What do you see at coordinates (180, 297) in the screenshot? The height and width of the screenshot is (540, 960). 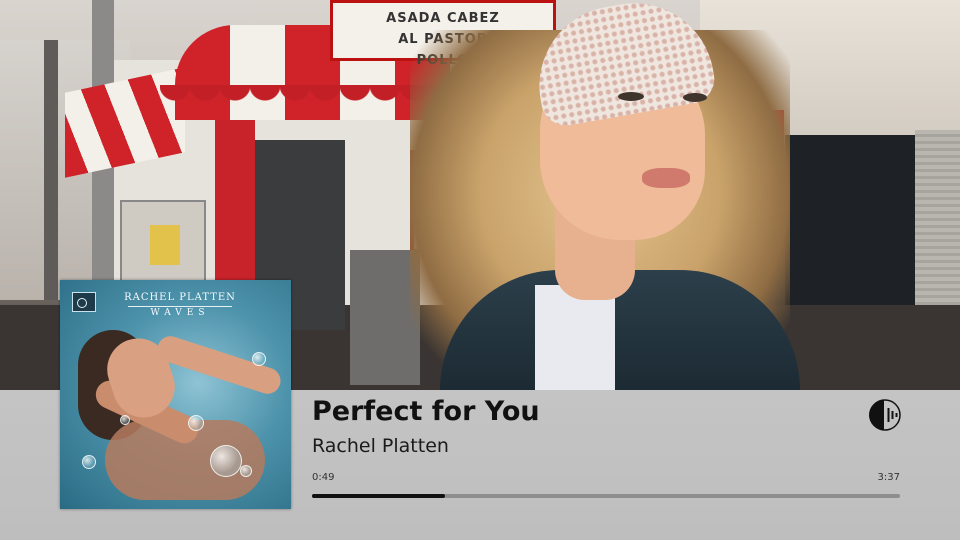 I see `album-art-artist: RACHEL PLATTEN` at bounding box center [180, 297].